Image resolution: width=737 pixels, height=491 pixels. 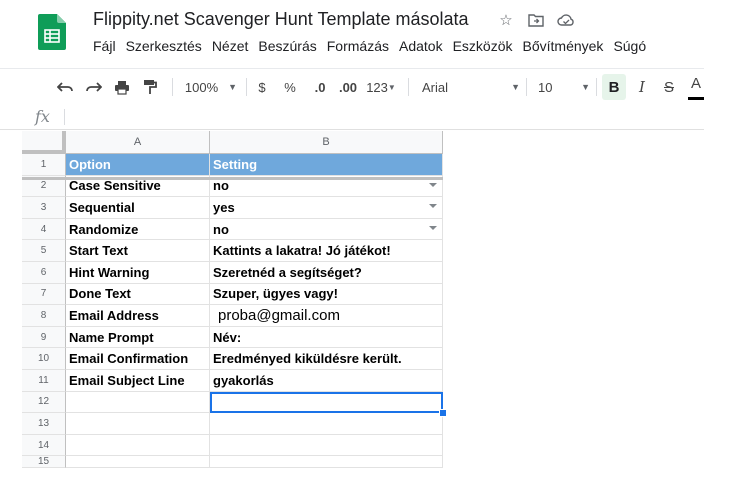 I want to click on cell-setting: gyakorlás, so click(x=326, y=381).